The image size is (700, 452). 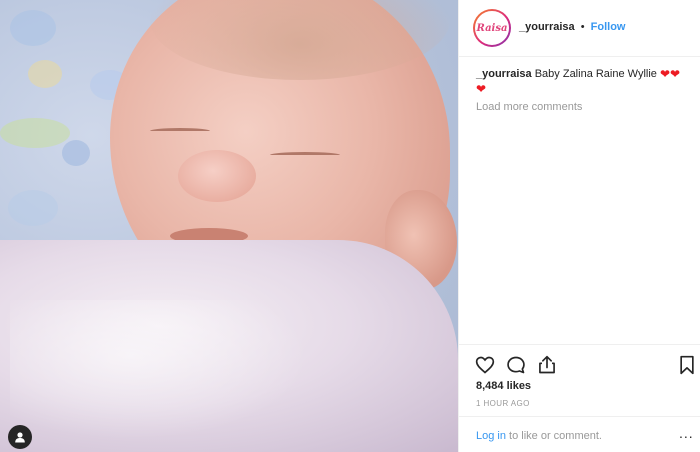 What do you see at coordinates (555, 436) in the screenshot?
I see `login-prompt-text: to like or comment.` at bounding box center [555, 436].